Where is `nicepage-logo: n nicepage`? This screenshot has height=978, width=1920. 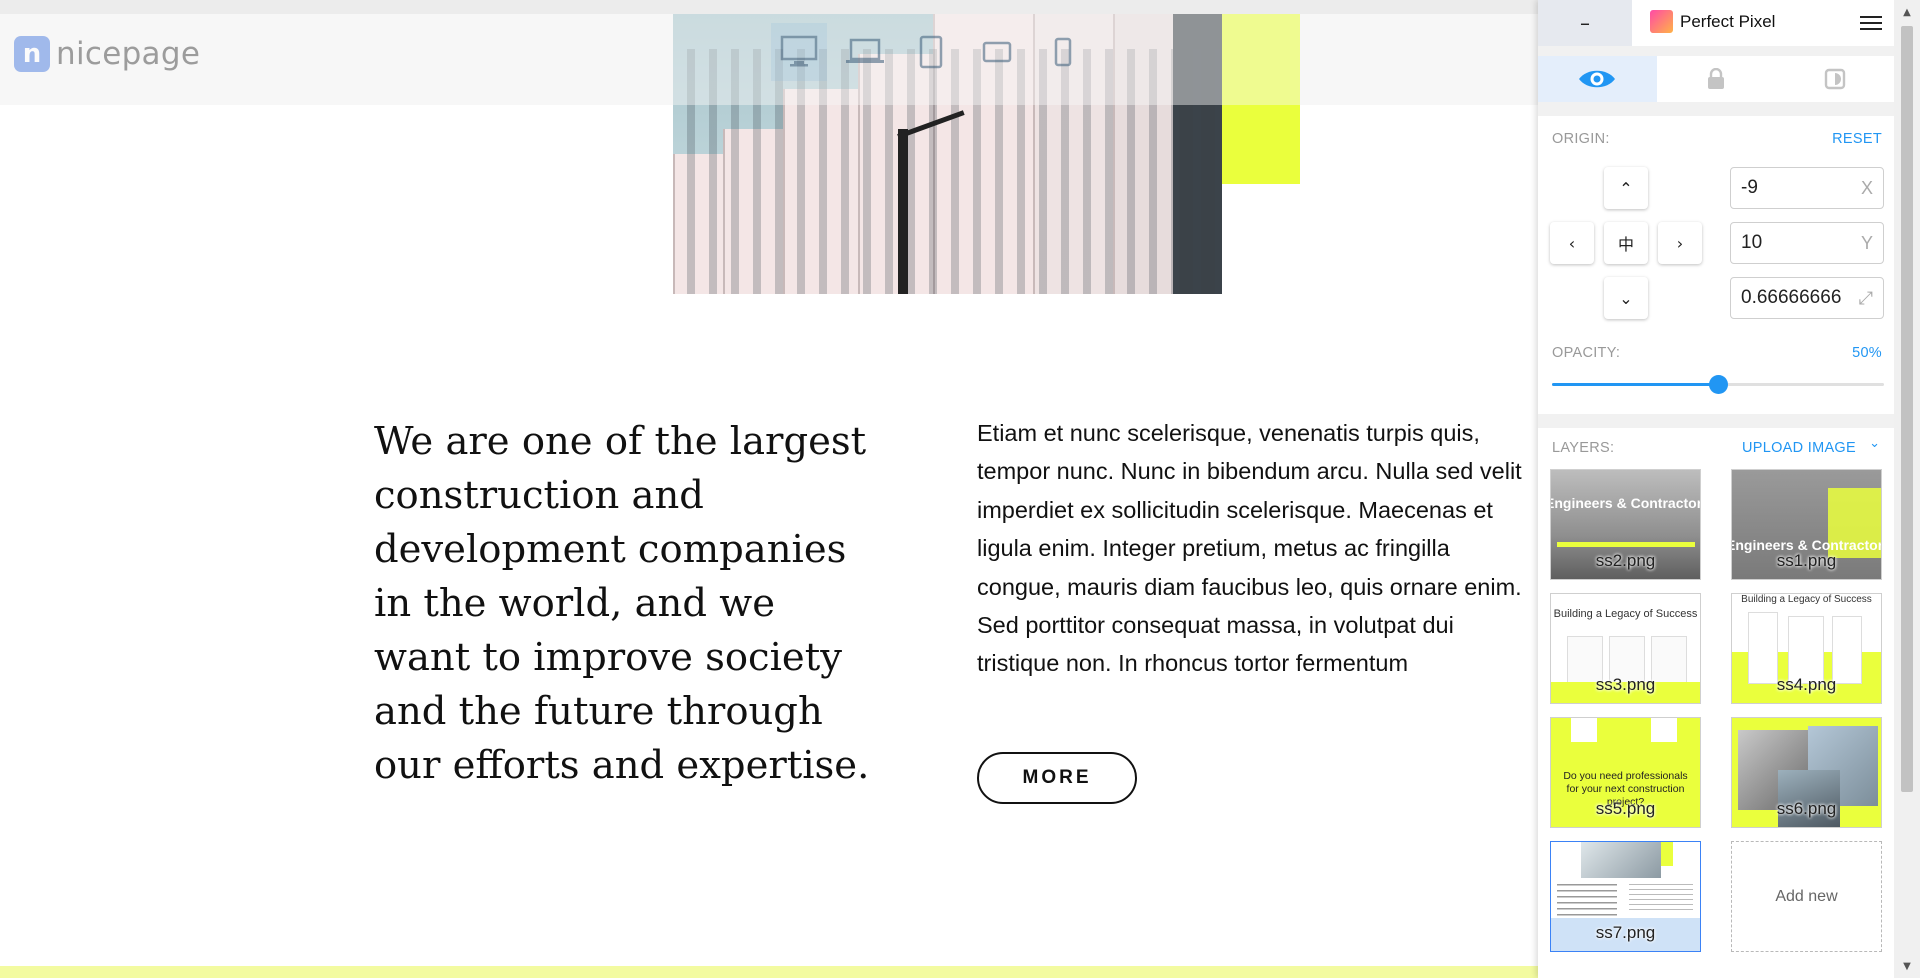
nicepage-logo: n nicepage is located at coordinates (107, 54).